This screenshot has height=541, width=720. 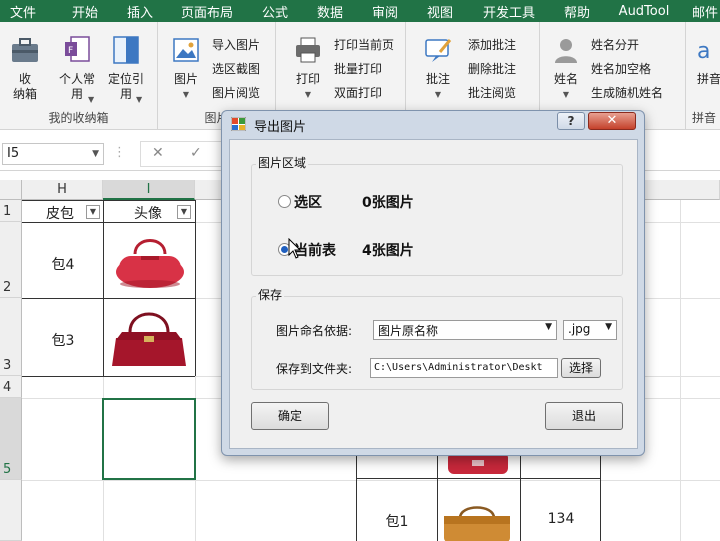 I want to click on locate-icon, so click(x=126, y=50).